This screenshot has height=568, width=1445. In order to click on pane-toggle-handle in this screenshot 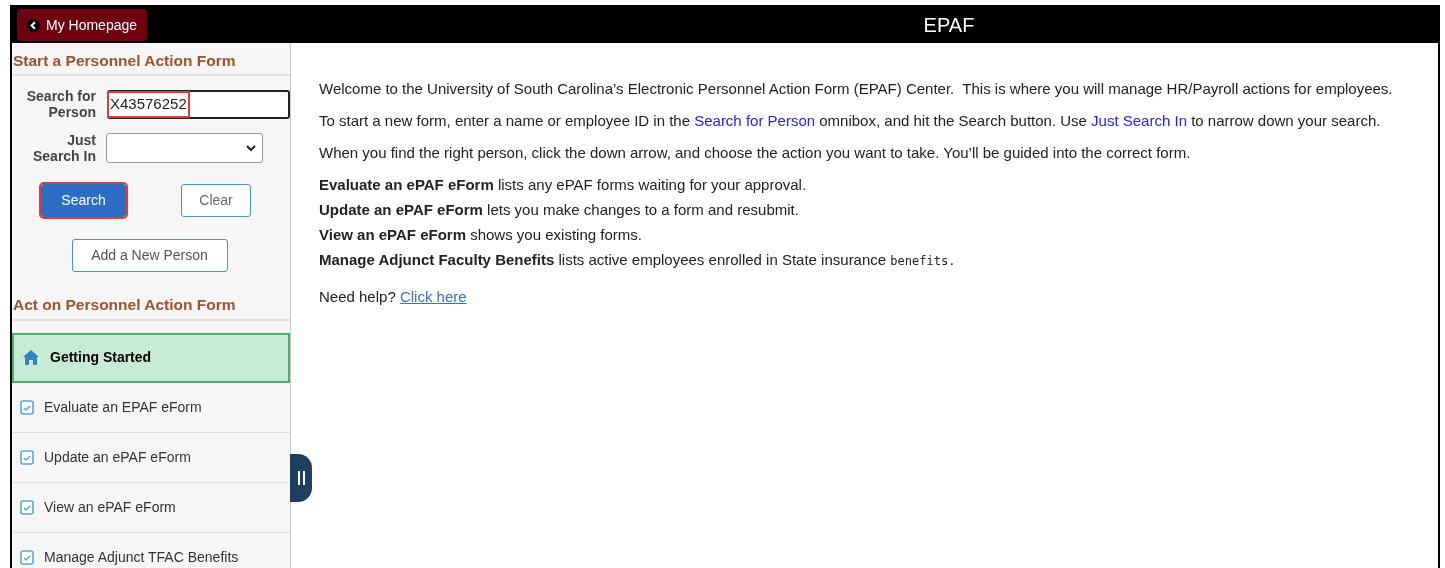, I will do `click(301, 478)`.